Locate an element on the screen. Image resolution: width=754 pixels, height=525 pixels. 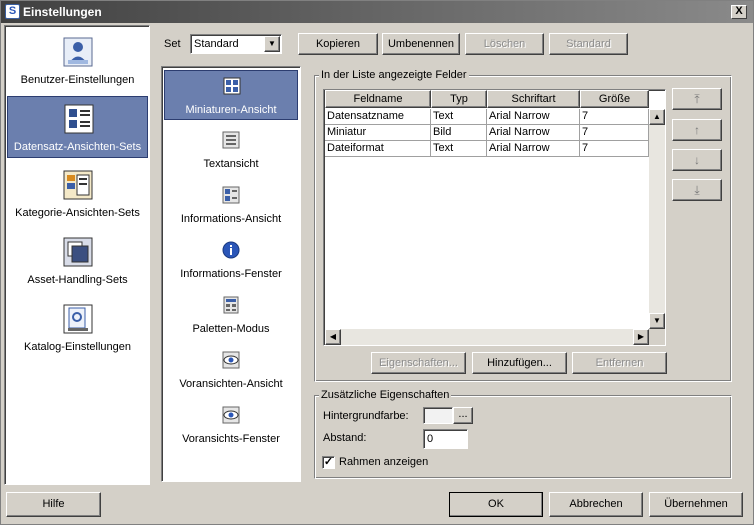
move-up-button: ↑ is located at coordinates (697, 130).